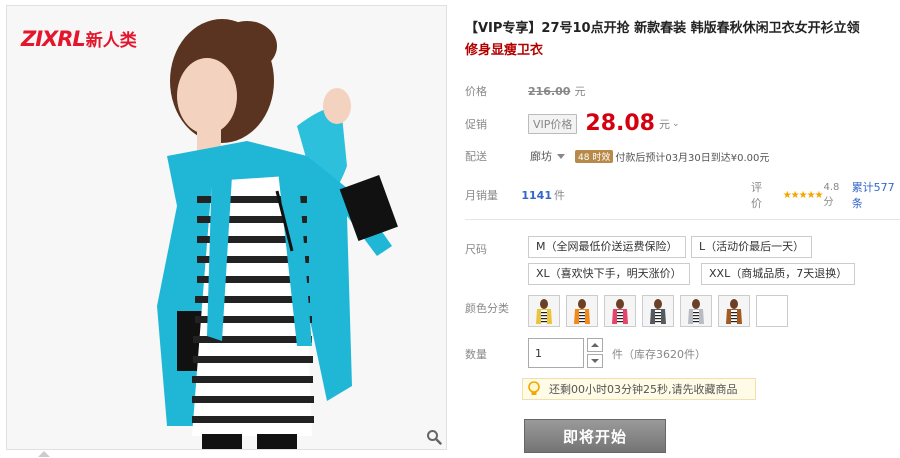 The width and height of the screenshot is (900, 458). I want to click on original-price: 216.00, so click(549, 91).